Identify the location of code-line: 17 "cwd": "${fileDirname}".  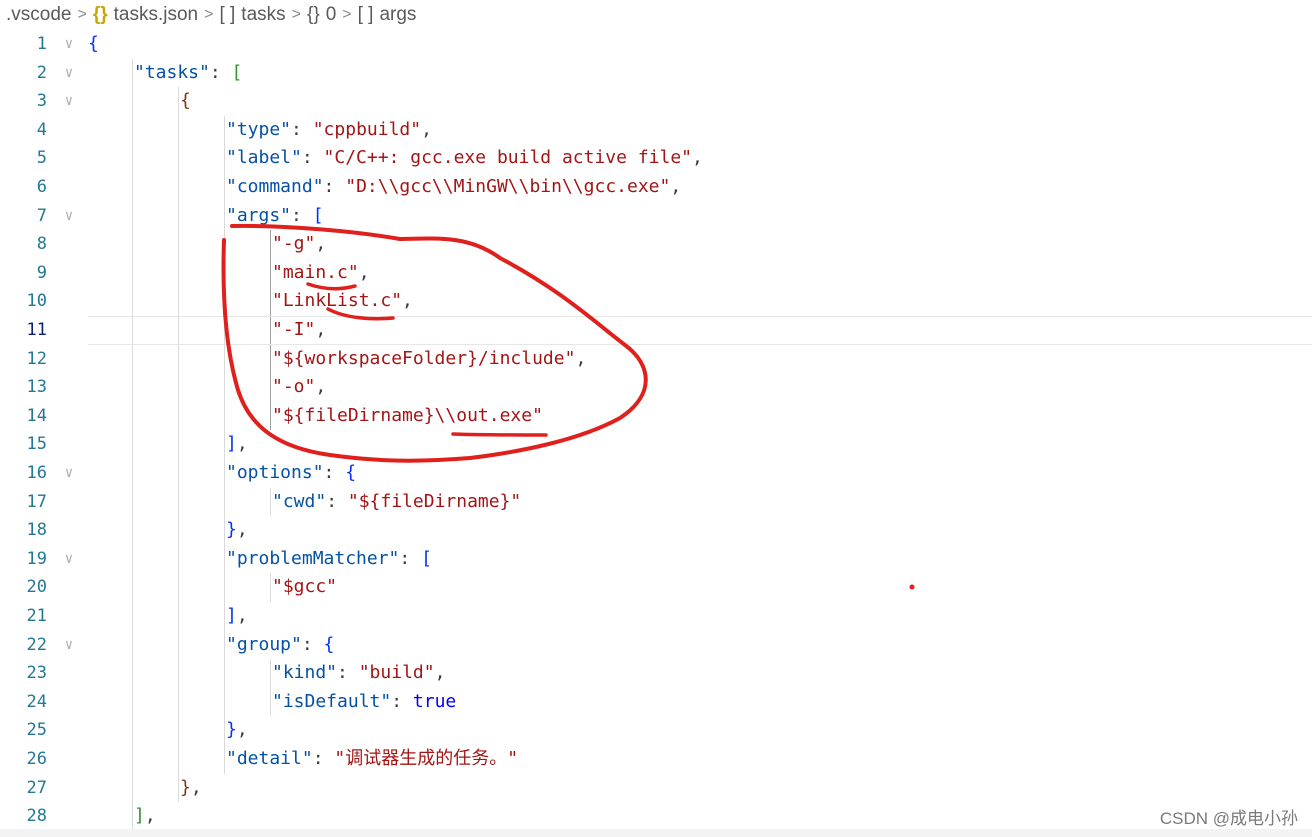
(656, 502).